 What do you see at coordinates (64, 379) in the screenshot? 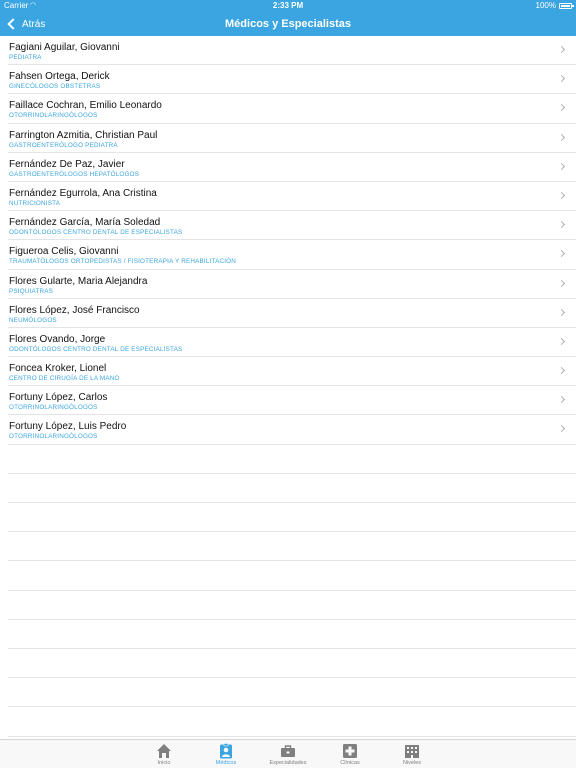
I see `doctor-specialty: CENTRO DE CIRUGÍA DE LA MANO` at bounding box center [64, 379].